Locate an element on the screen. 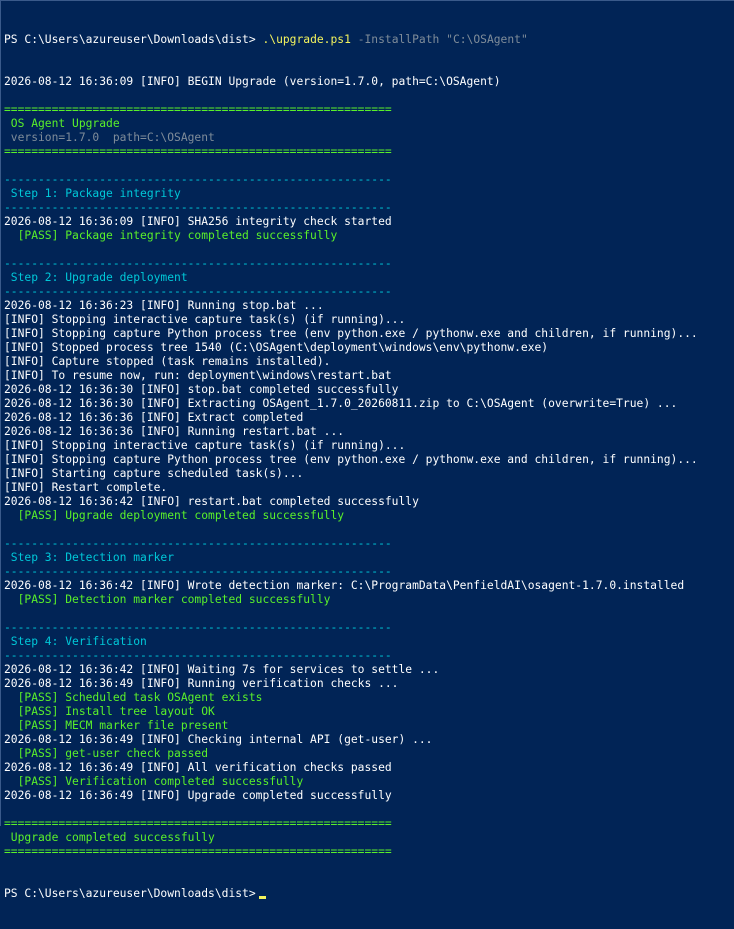  console-line: version=1.7.0 path=C:\OSAgent is located at coordinates (109, 137).